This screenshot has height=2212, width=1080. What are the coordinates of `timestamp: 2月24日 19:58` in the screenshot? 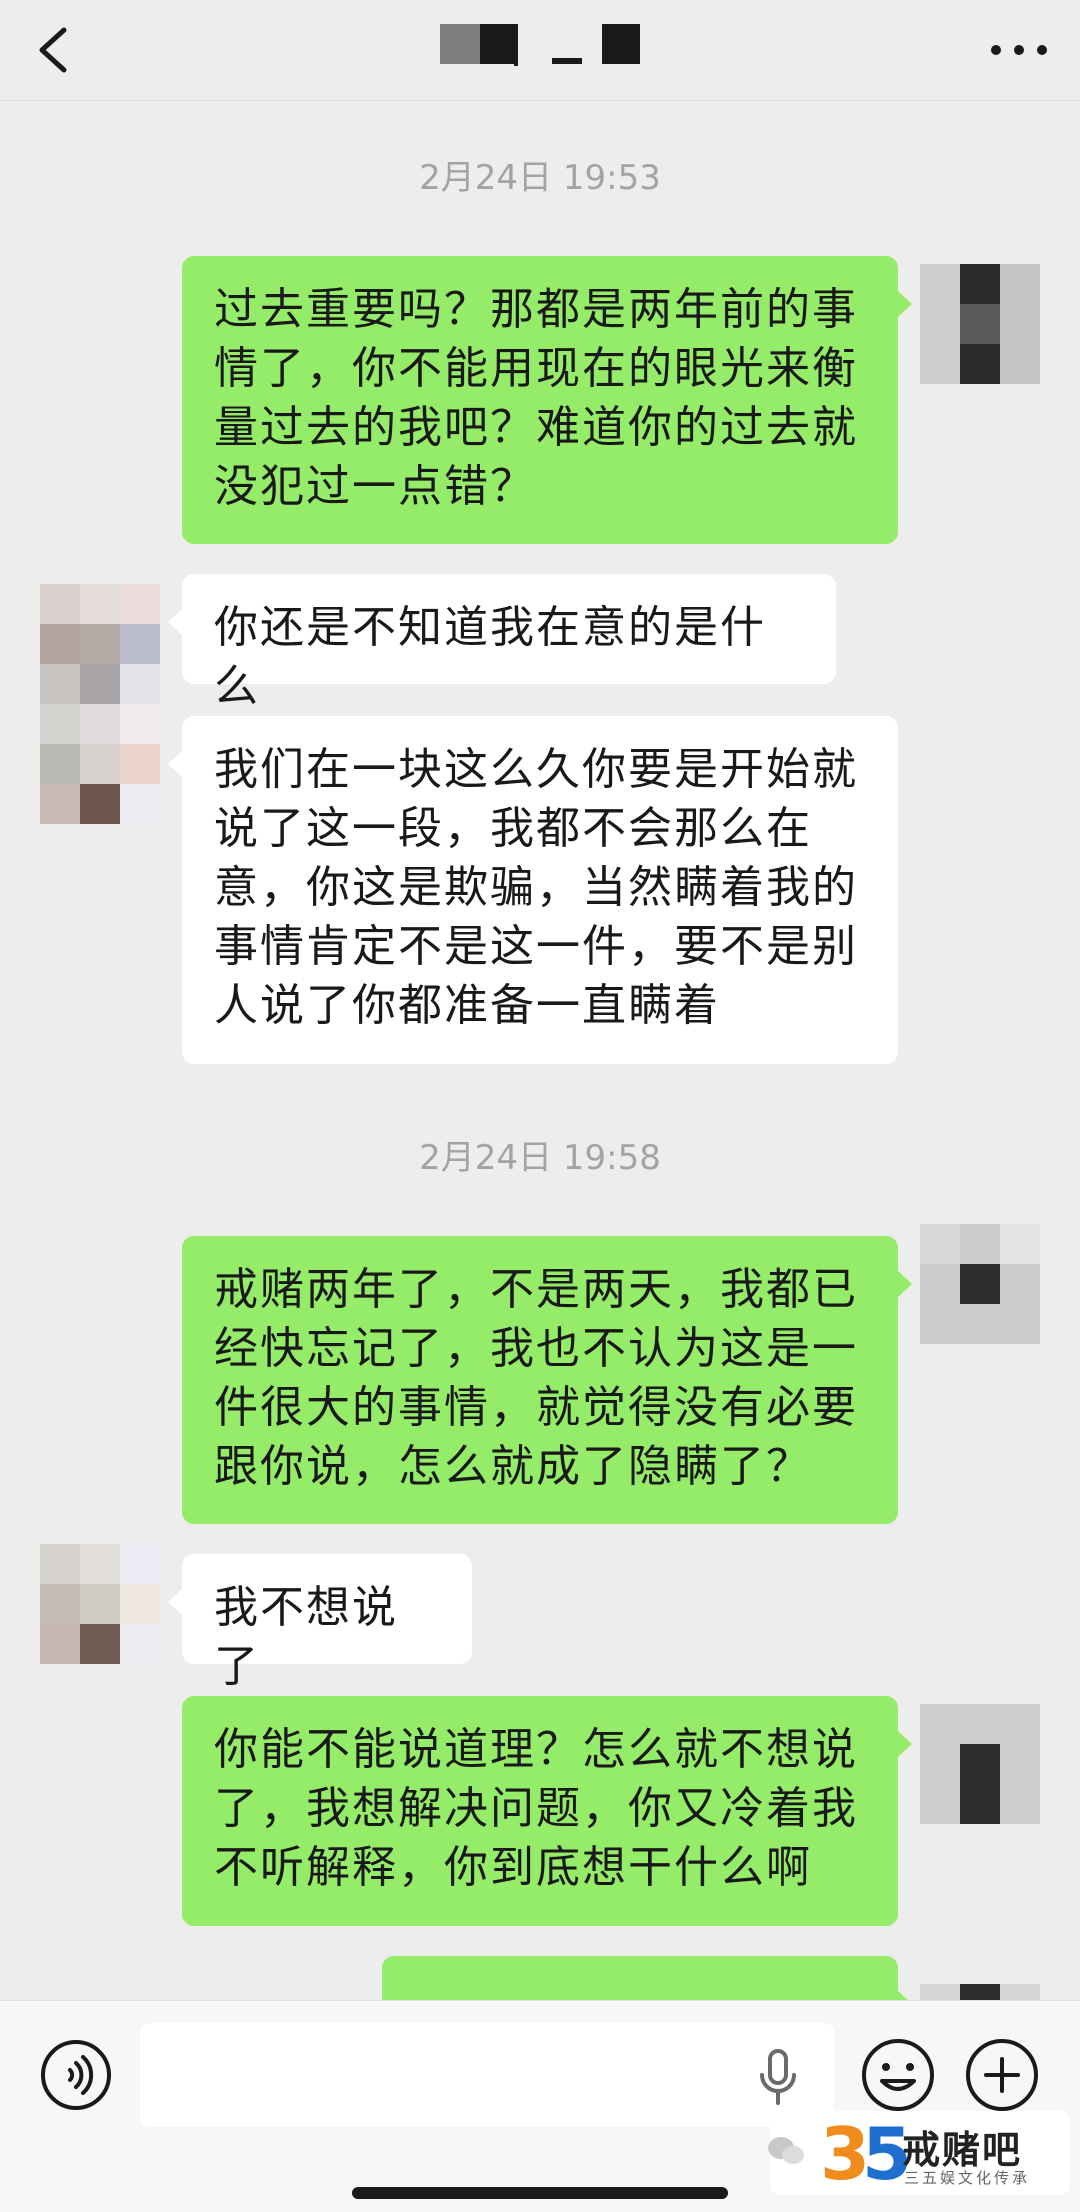 It's located at (540, 1158).